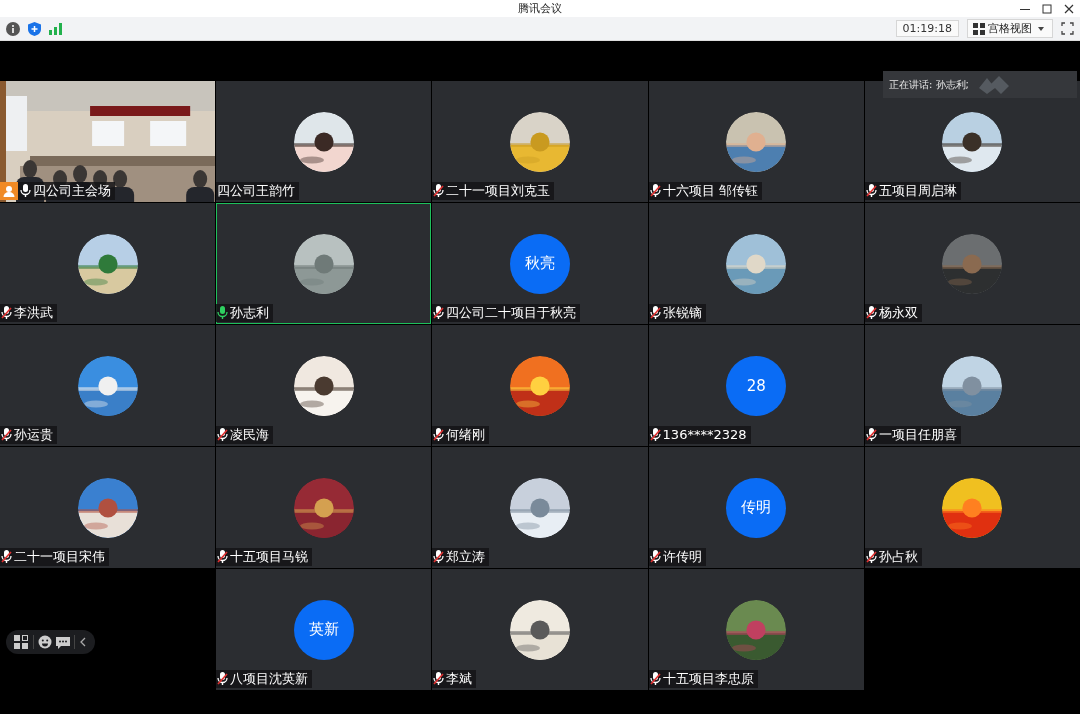 This screenshot has height=714, width=1080. Describe the element at coordinates (540, 263) in the screenshot. I see `initials-avatar: 秋亮` at that location.